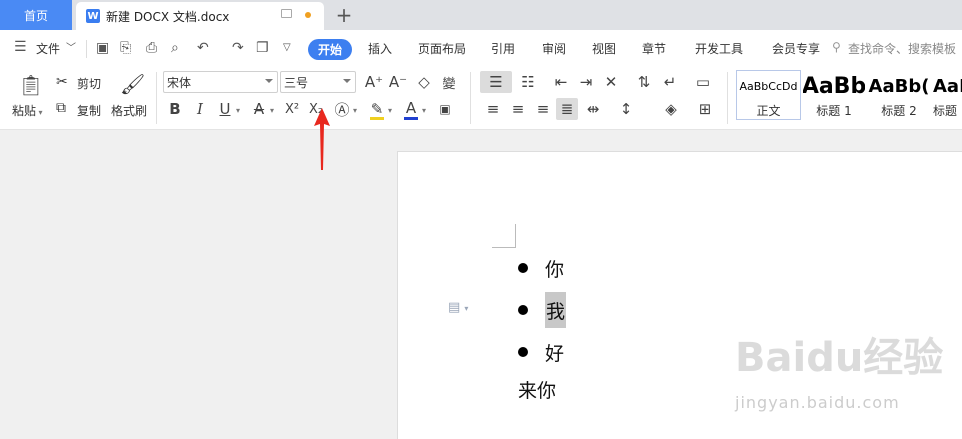 The width and height of the screenshot is (962, 439). Describe the element at coordinates (503, 48) in the screenshot. I see `tab-references: 引用` at that location.